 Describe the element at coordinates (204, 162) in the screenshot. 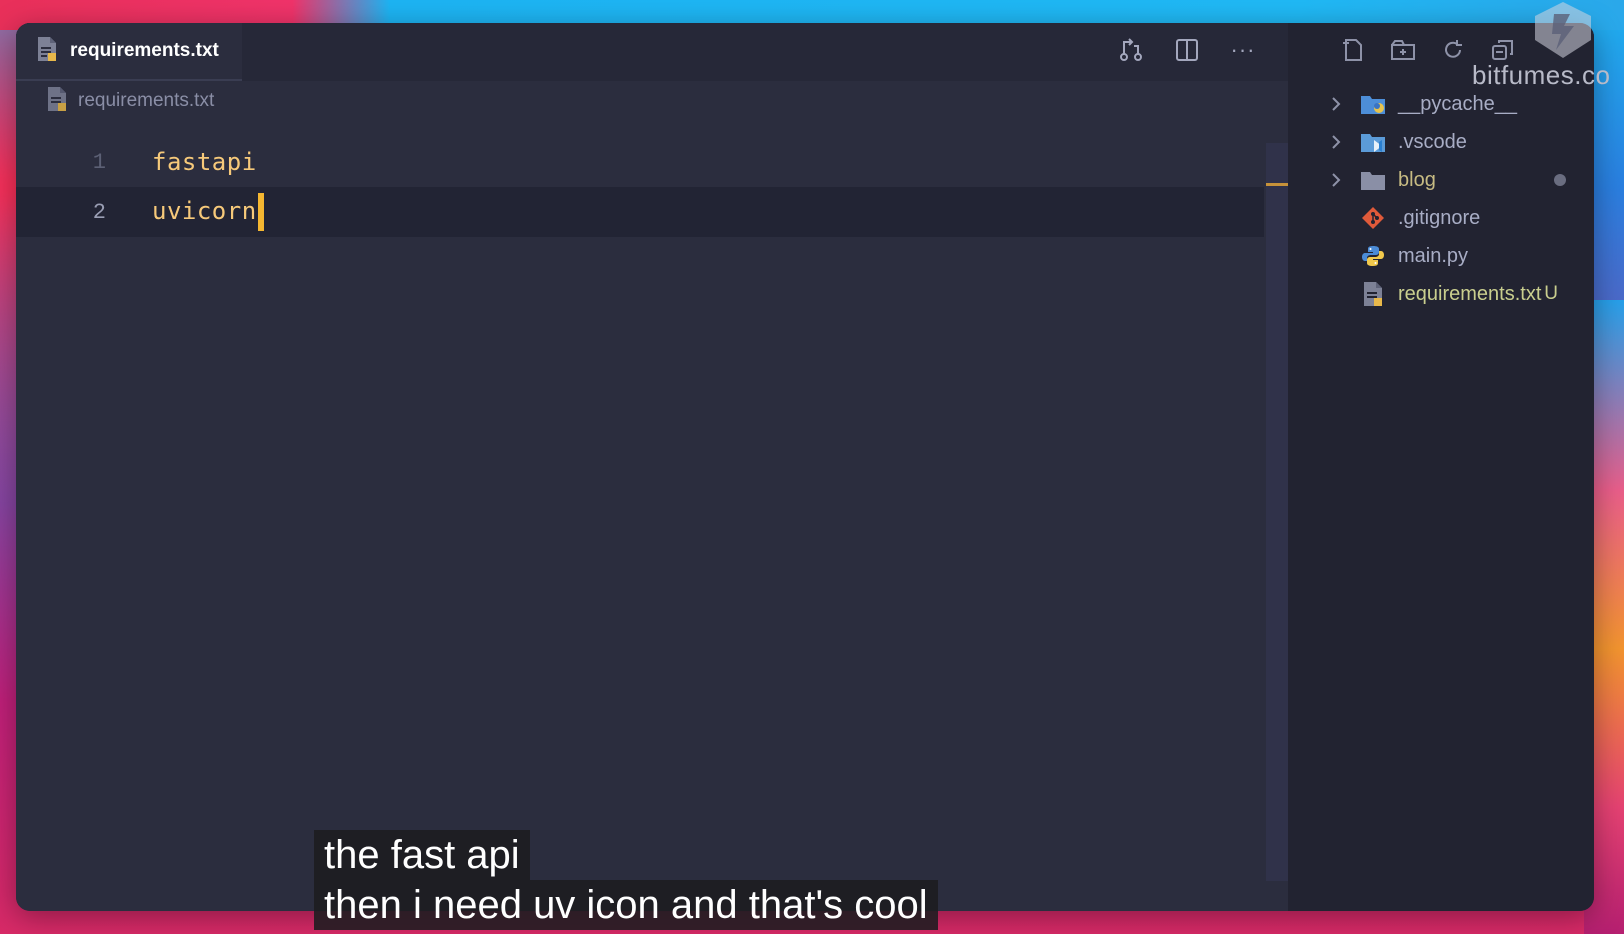

I see `code-text: fastapi` at that location.